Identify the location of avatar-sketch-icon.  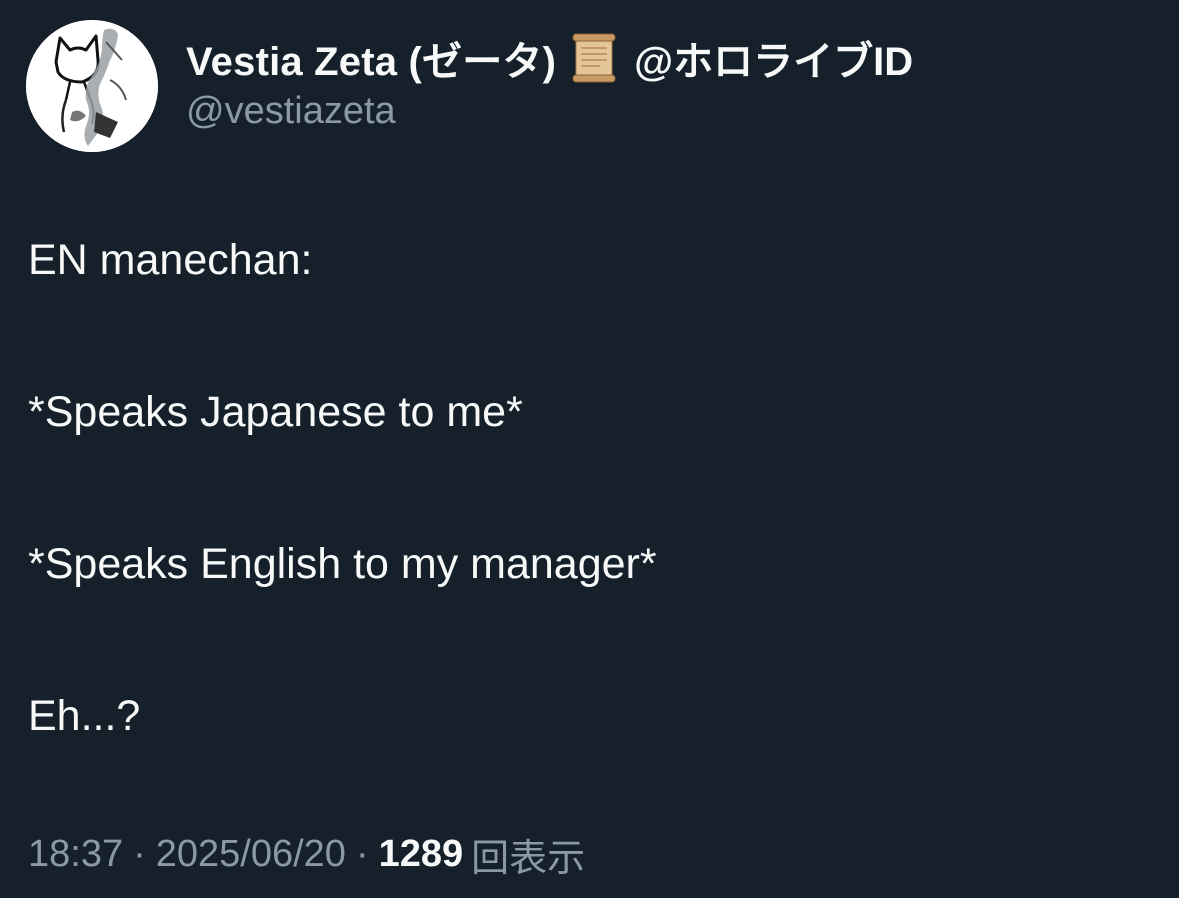
(92, 86).